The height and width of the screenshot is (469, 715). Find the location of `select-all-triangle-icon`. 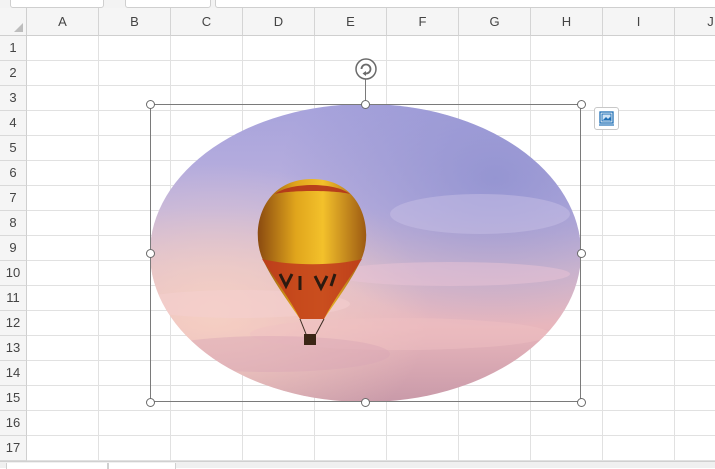

select-all-triangle-icon is located at coordinates (18, 27).